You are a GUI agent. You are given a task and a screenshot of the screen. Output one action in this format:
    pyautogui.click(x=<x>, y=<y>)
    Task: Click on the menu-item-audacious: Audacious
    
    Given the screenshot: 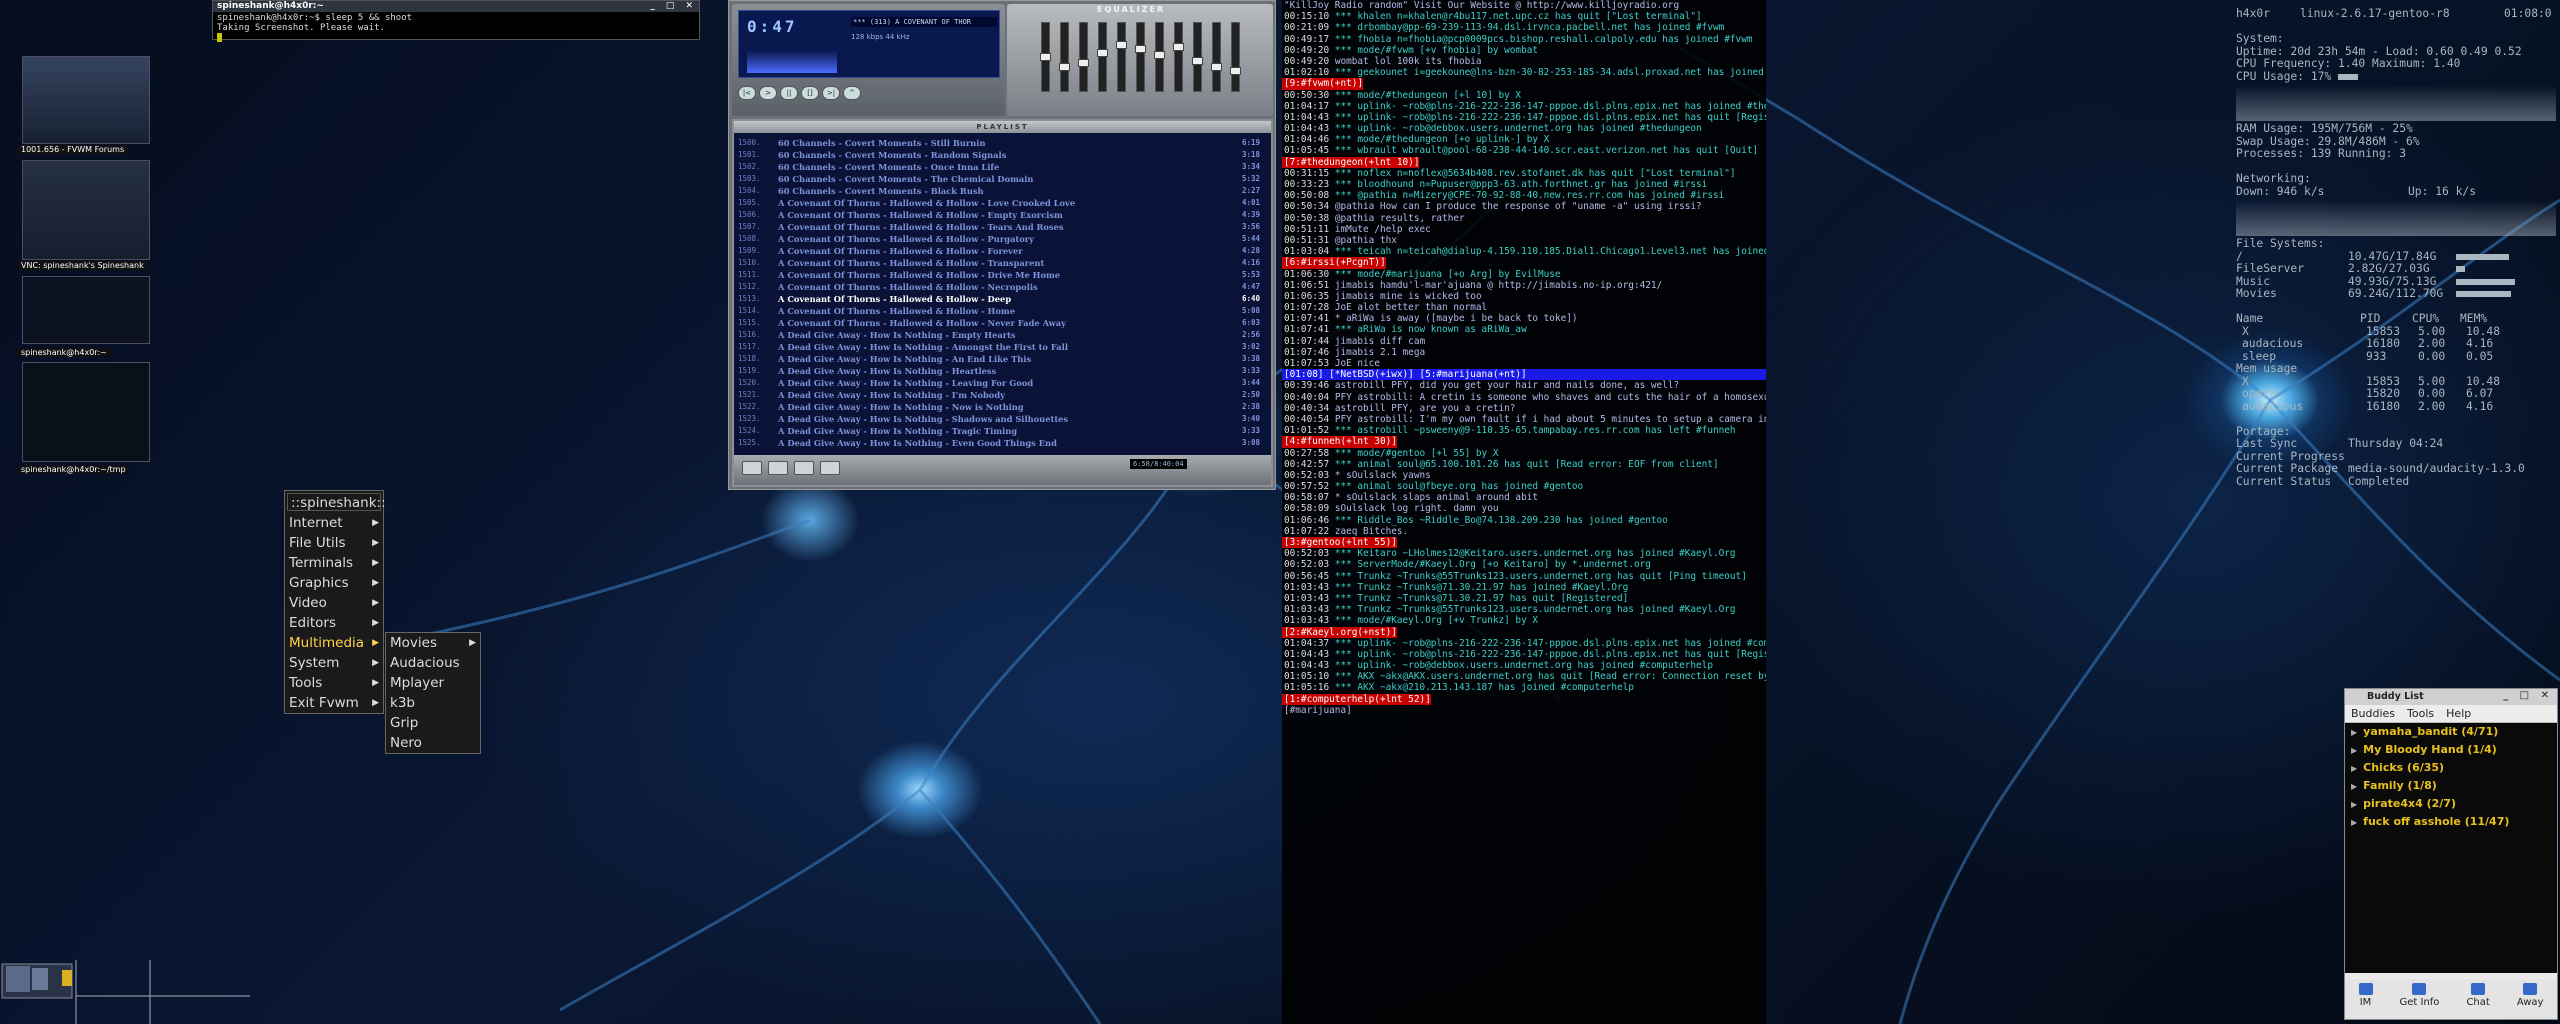 What is the action you would take?
    pyautogui.click(x=433, y=663)
    